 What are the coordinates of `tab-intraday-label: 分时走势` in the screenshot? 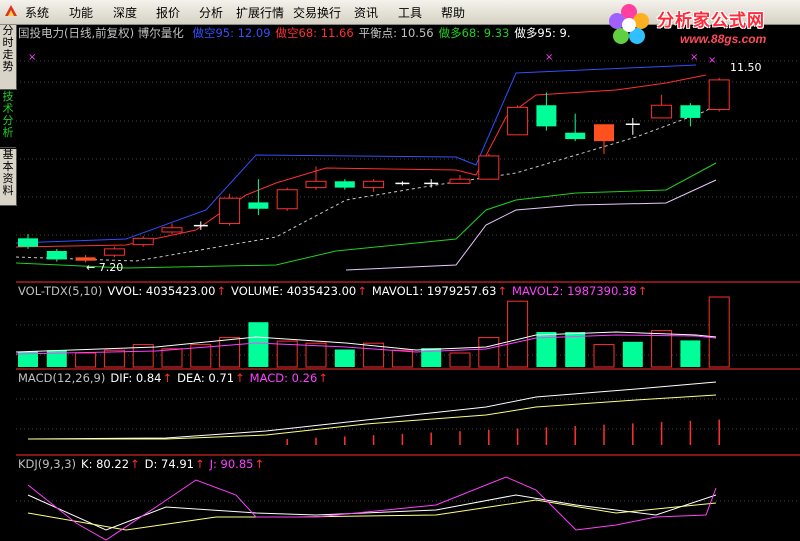 It's located at (8, 48).